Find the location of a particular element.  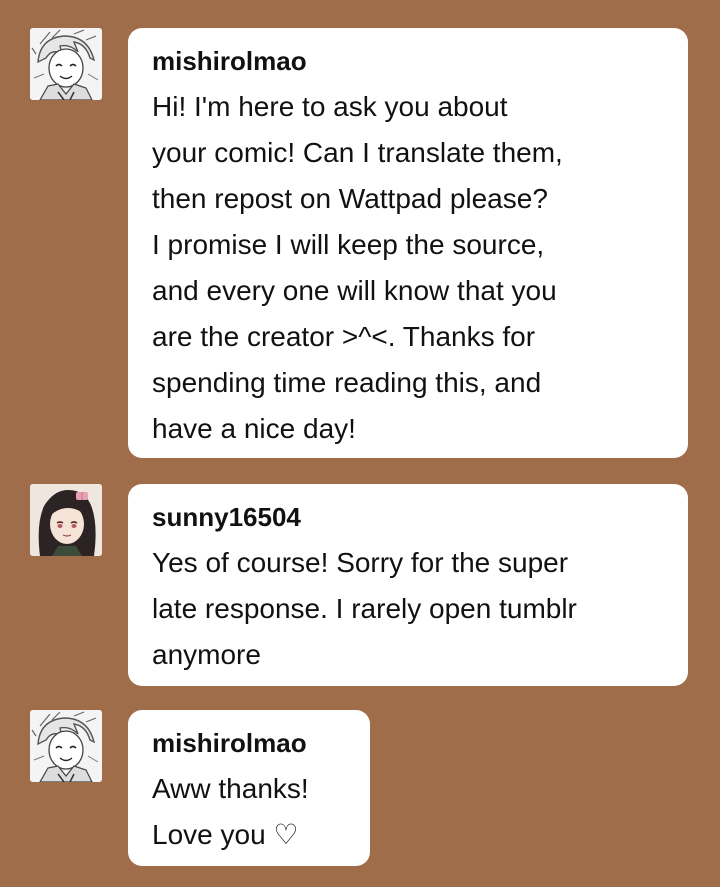

username: sunny16504 is located at coordinates (410, 517).